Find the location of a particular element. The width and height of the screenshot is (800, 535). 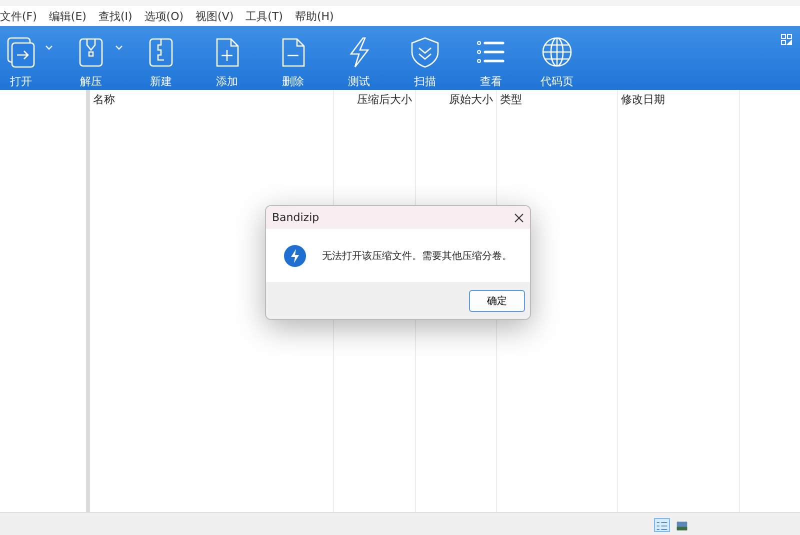

remove-file-icon is located at coordinates (293, 52).